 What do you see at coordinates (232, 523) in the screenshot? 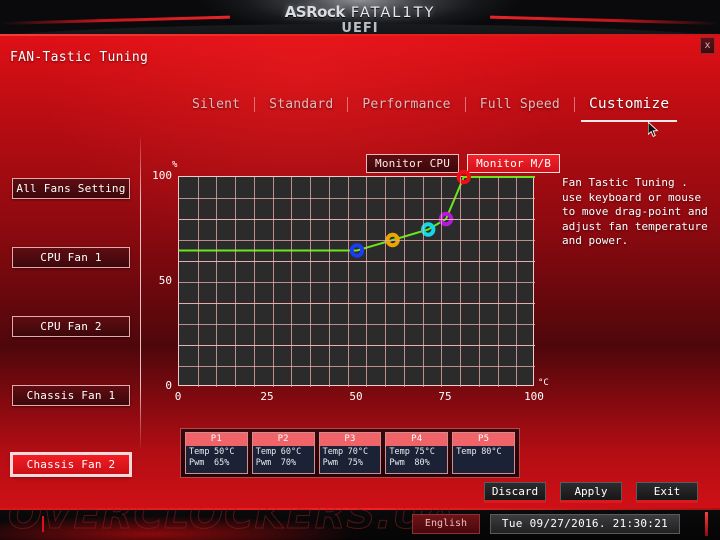
I see `site-watermark: OVERCLOCKERS.UA` at bounding box center [232, 523].